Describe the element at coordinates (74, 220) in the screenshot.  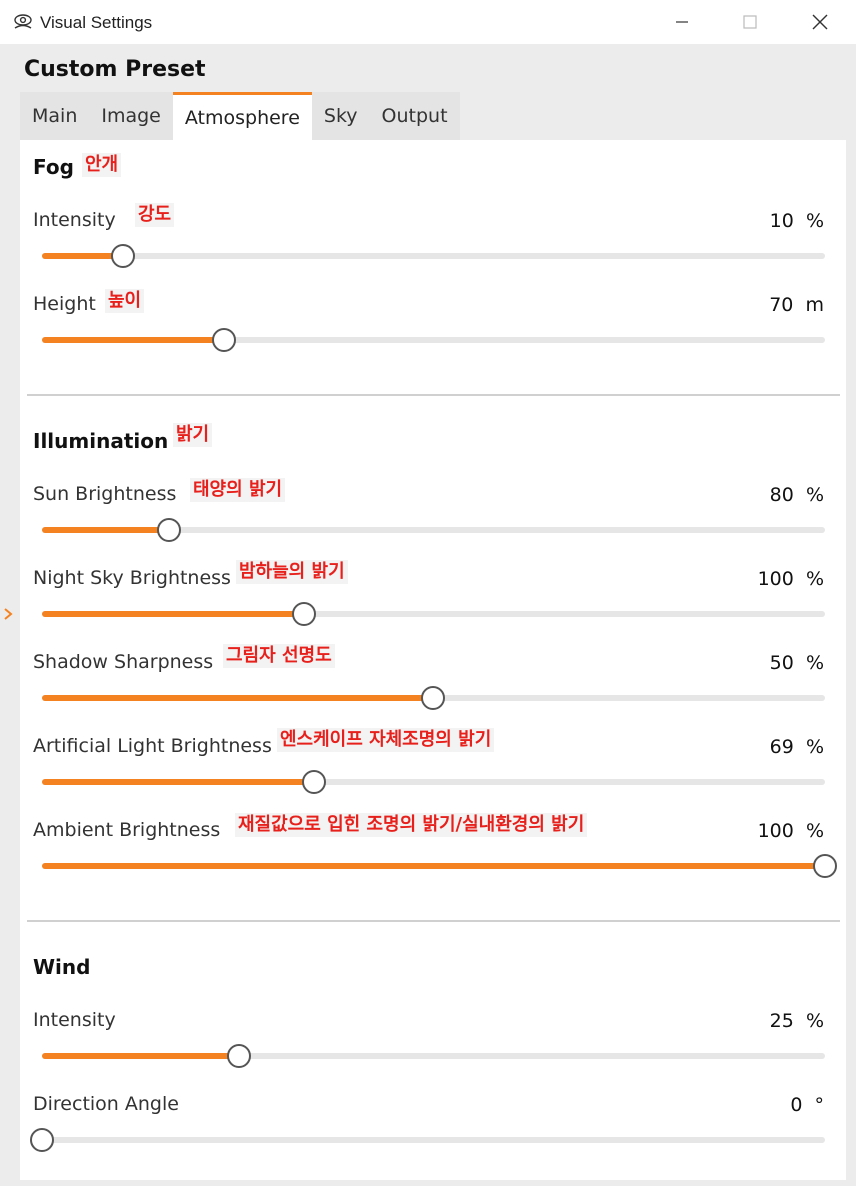
I see `fog-intensity-label: Intensity` at that location.